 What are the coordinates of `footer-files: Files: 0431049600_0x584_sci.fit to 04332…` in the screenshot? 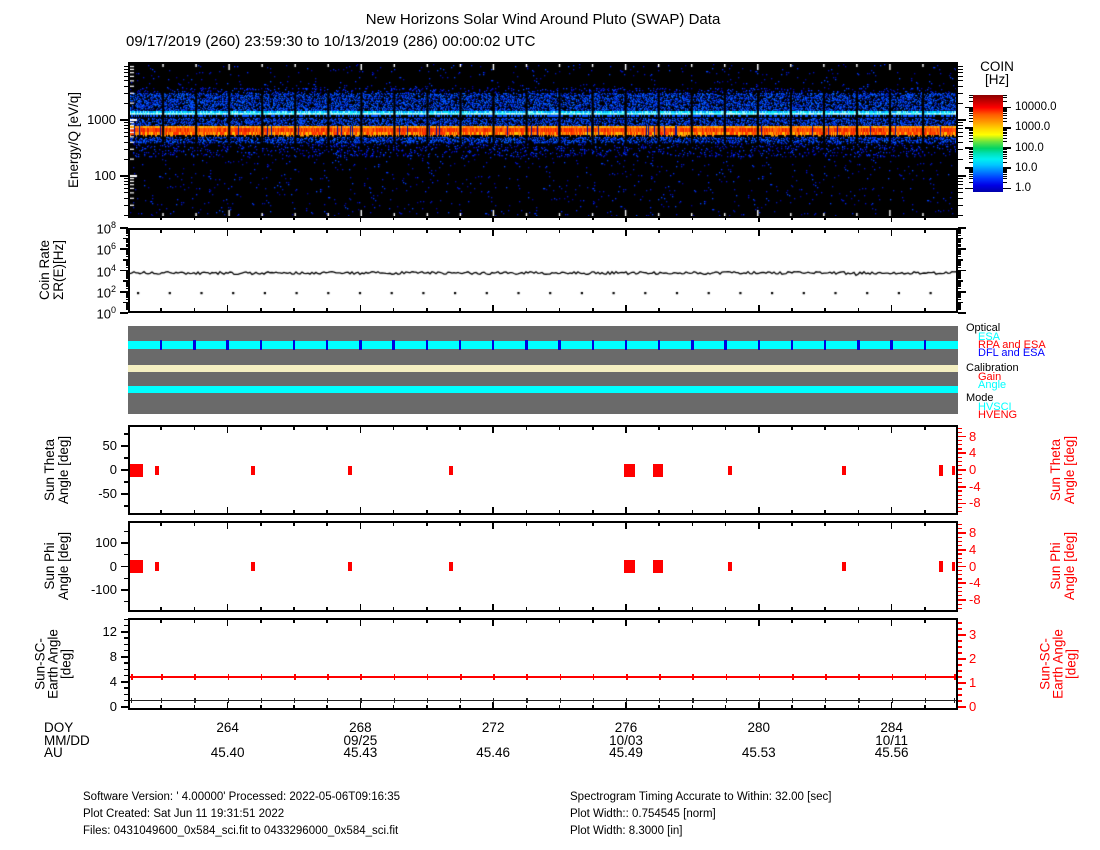 It's located at (241, 831).